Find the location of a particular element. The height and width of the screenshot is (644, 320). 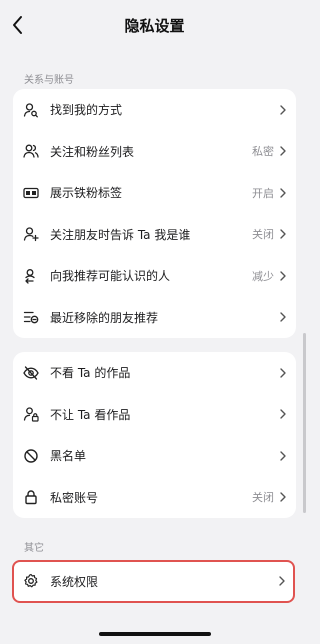

row-label: 展示铁粉标签 is located at coordinates (86, 193).